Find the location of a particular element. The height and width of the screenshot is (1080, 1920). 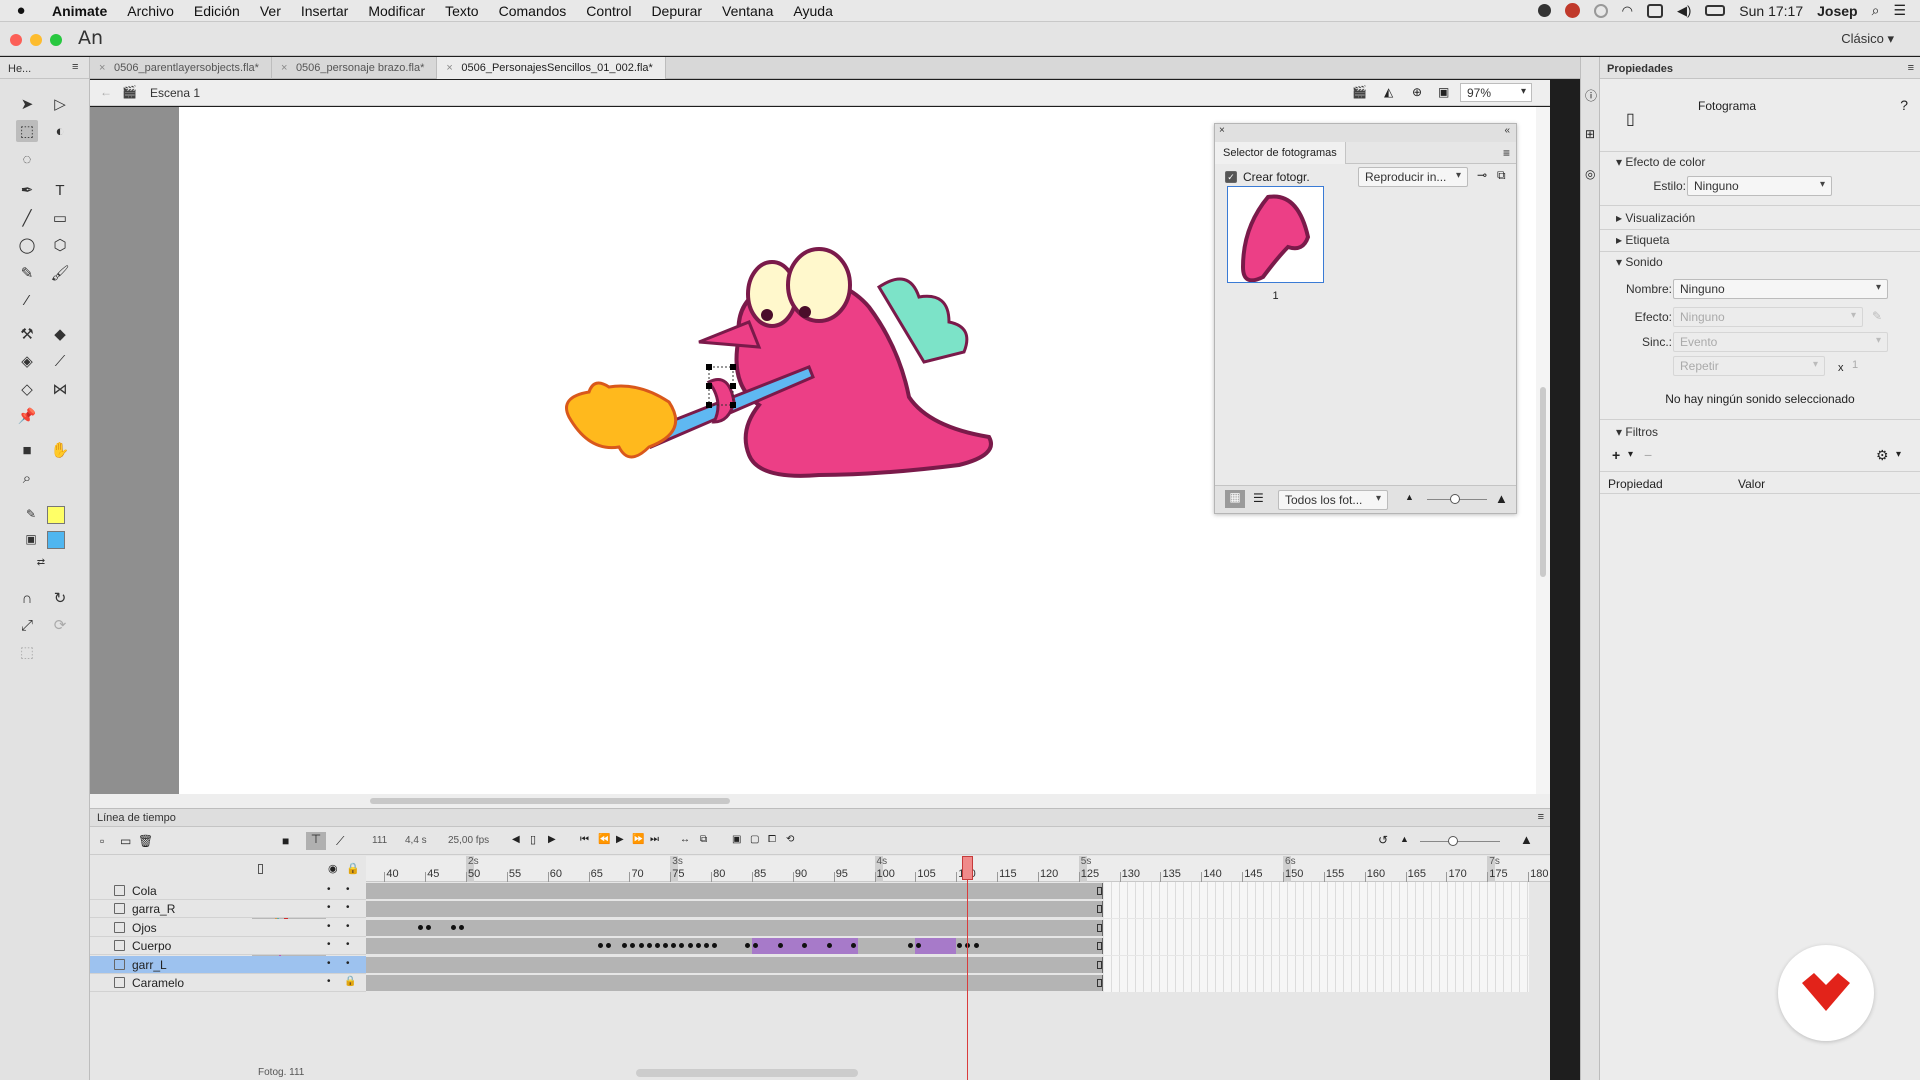

menu-archivo: Archivo is located at coordinates (150, 11).